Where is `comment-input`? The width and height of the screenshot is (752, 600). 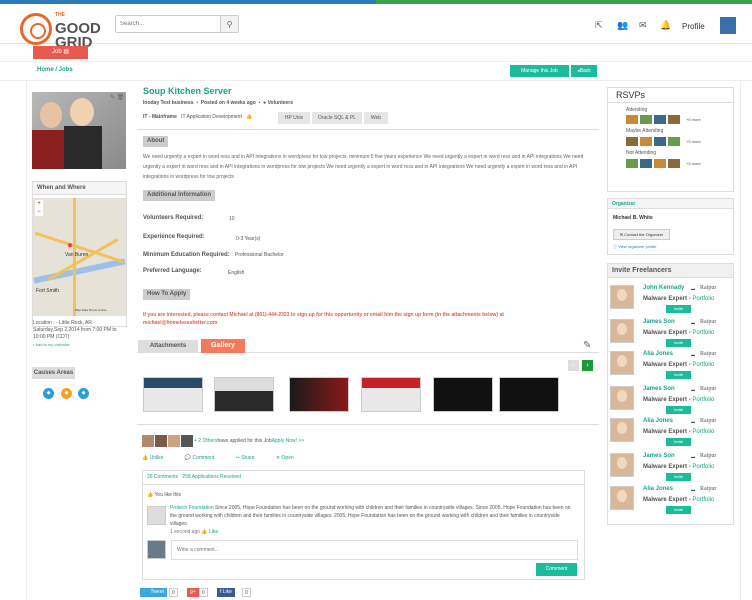
comment-input is located at coordinates (374, 550).